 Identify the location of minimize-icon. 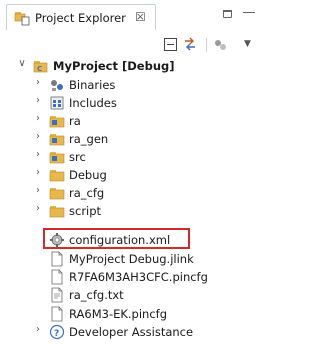
(249, 12).